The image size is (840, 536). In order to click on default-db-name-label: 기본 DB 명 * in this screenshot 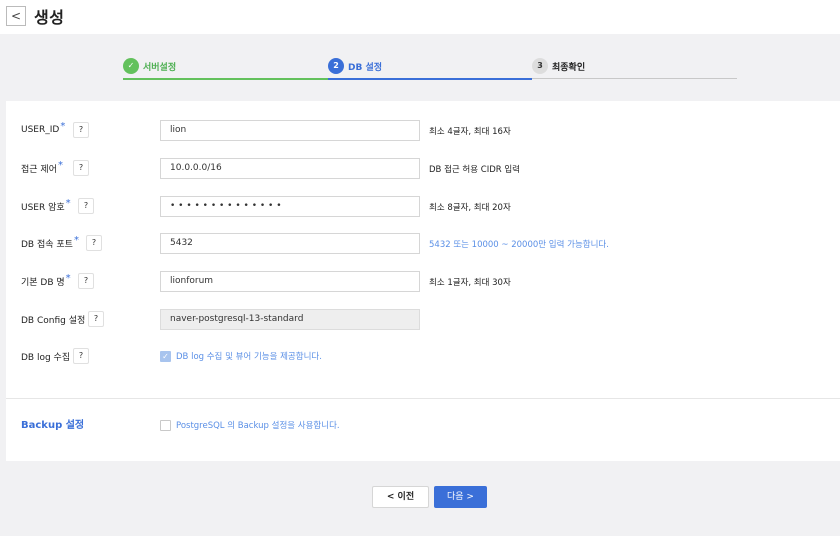, I will do `click(46, 280)`.